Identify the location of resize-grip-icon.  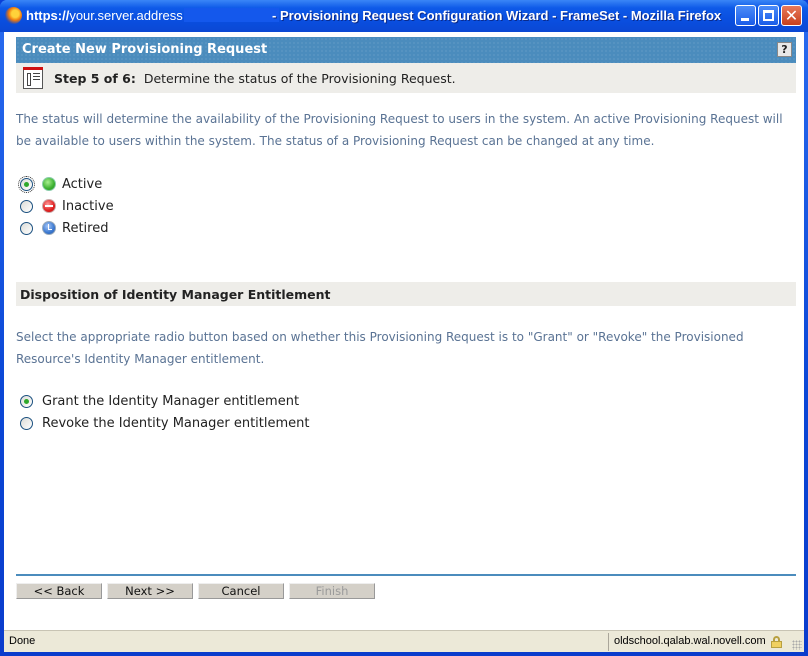
(797, 645).